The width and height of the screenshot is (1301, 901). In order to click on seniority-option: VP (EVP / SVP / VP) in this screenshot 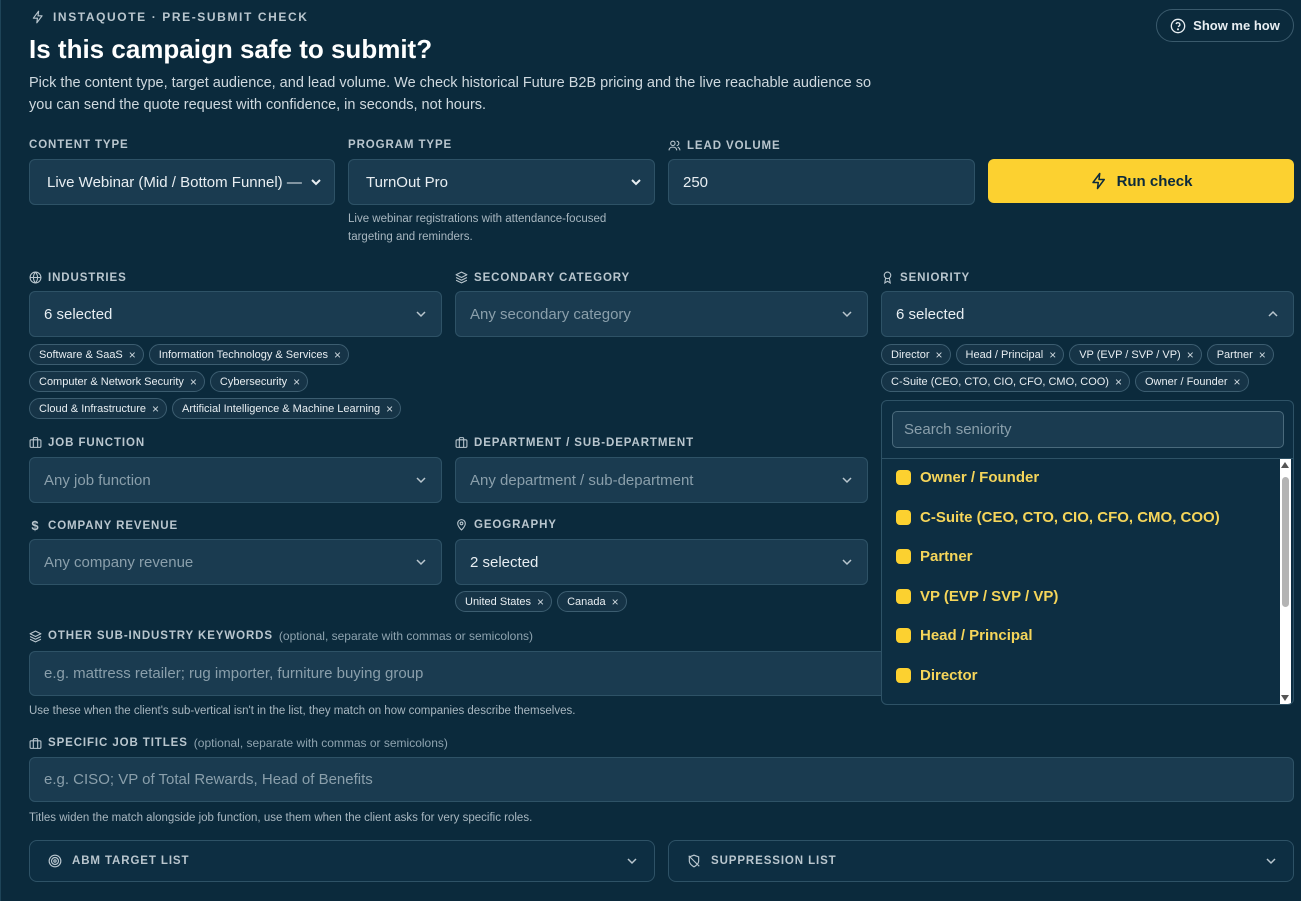, I will do `click(977, 596)`.